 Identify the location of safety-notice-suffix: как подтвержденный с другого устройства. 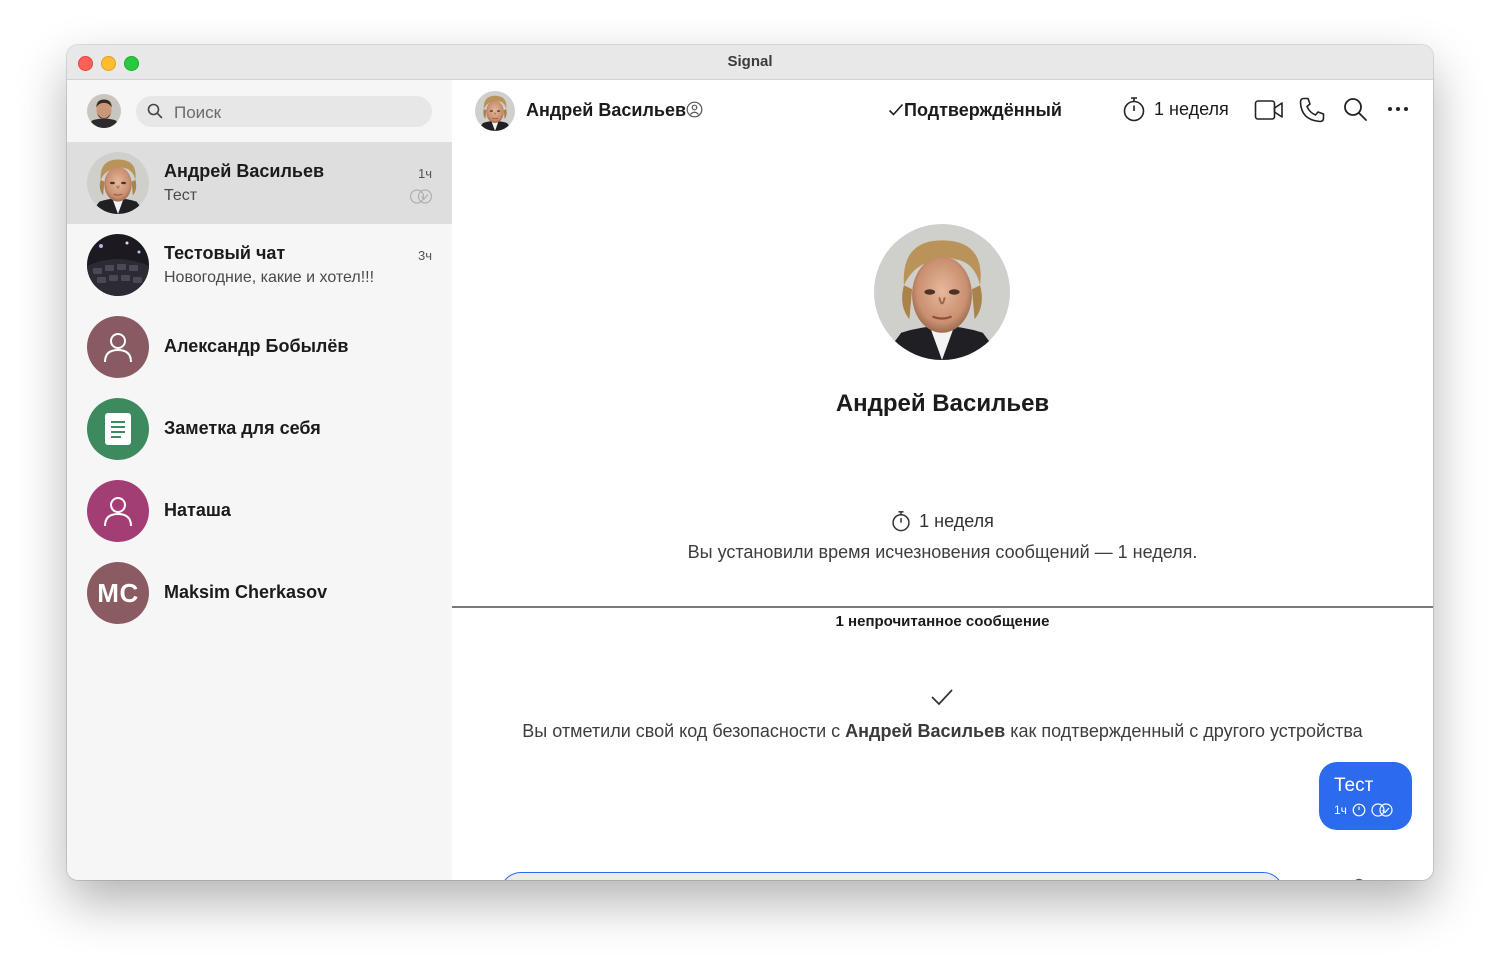
(1184, 731).